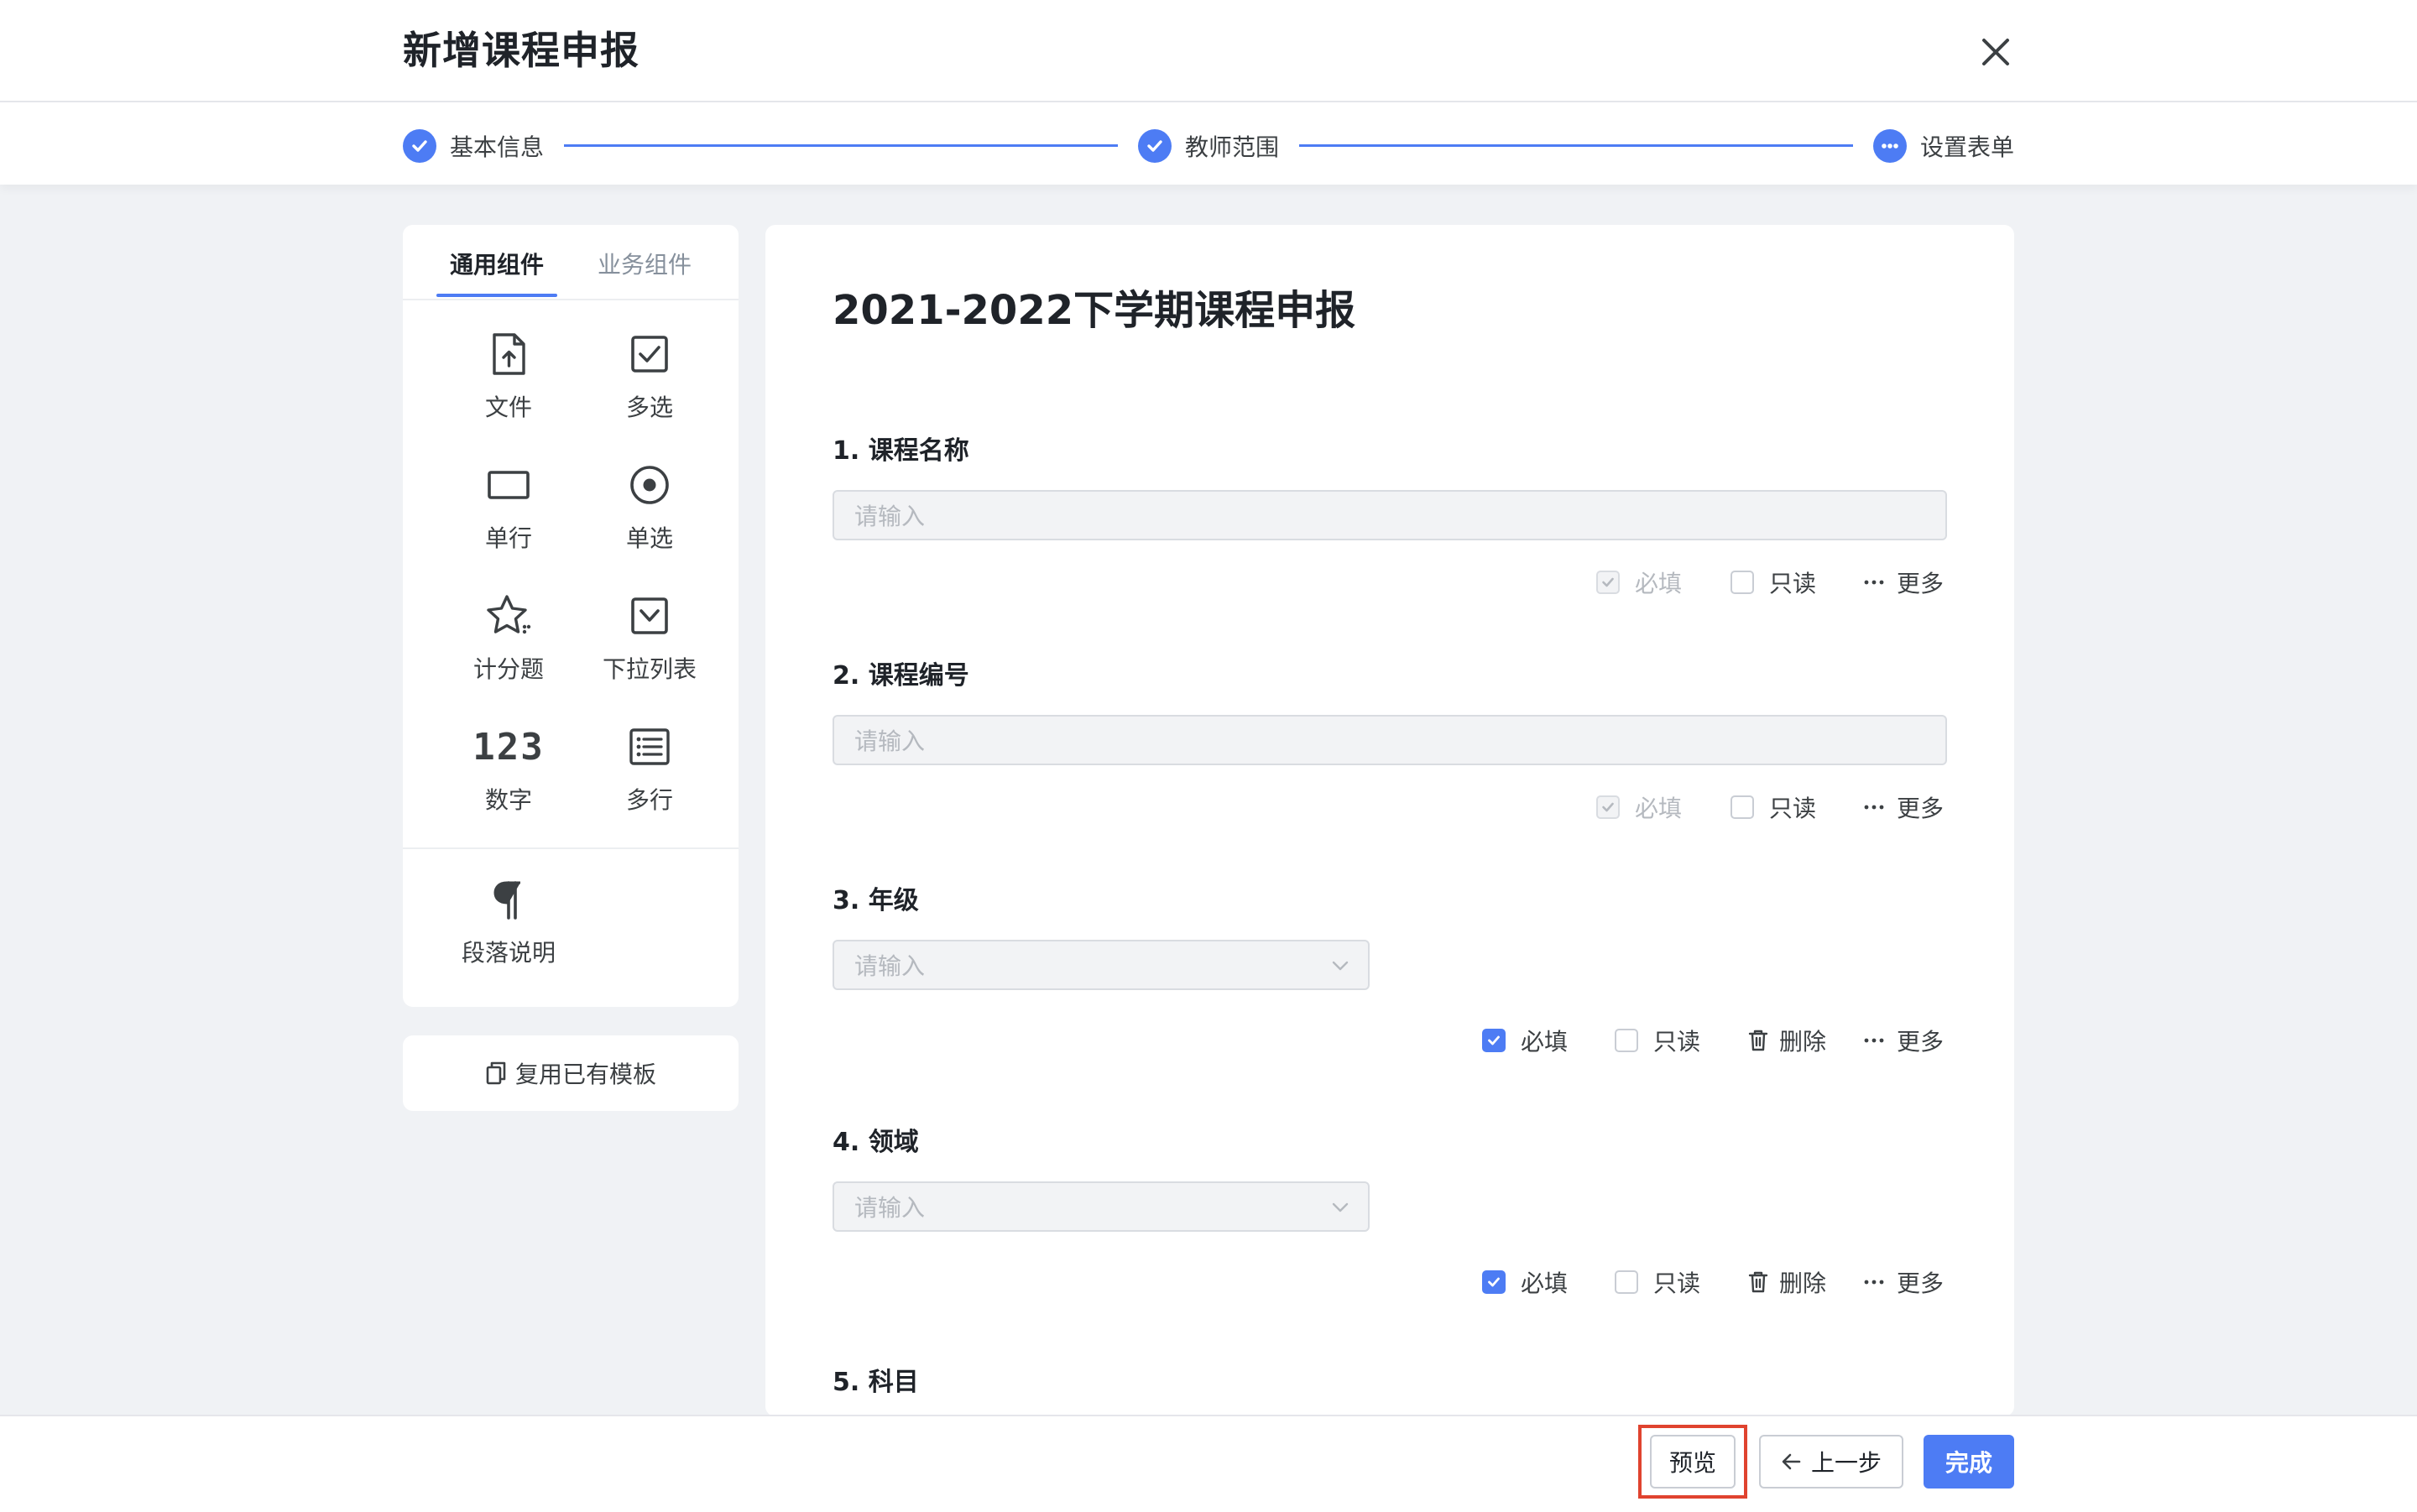 This screenshot has width=2417, height=1512. What do you see at coordinates (645, 265) in the screenshot?
I see `tab-business-components: 业务组件` at bounding box center [645, 265].